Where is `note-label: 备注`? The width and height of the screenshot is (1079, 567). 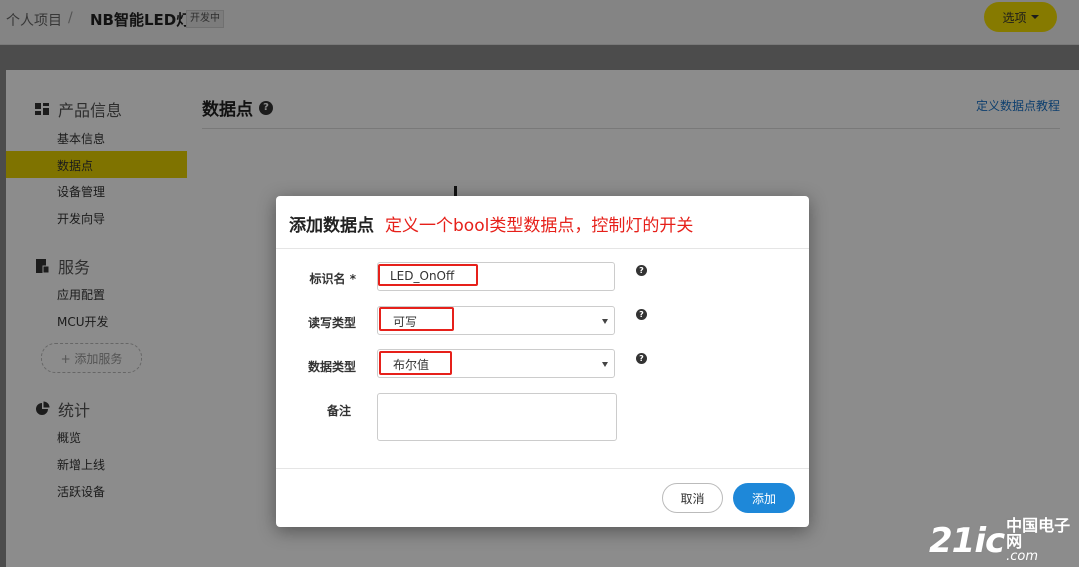 note-label: 备注 is located at coordinates (338, 411).